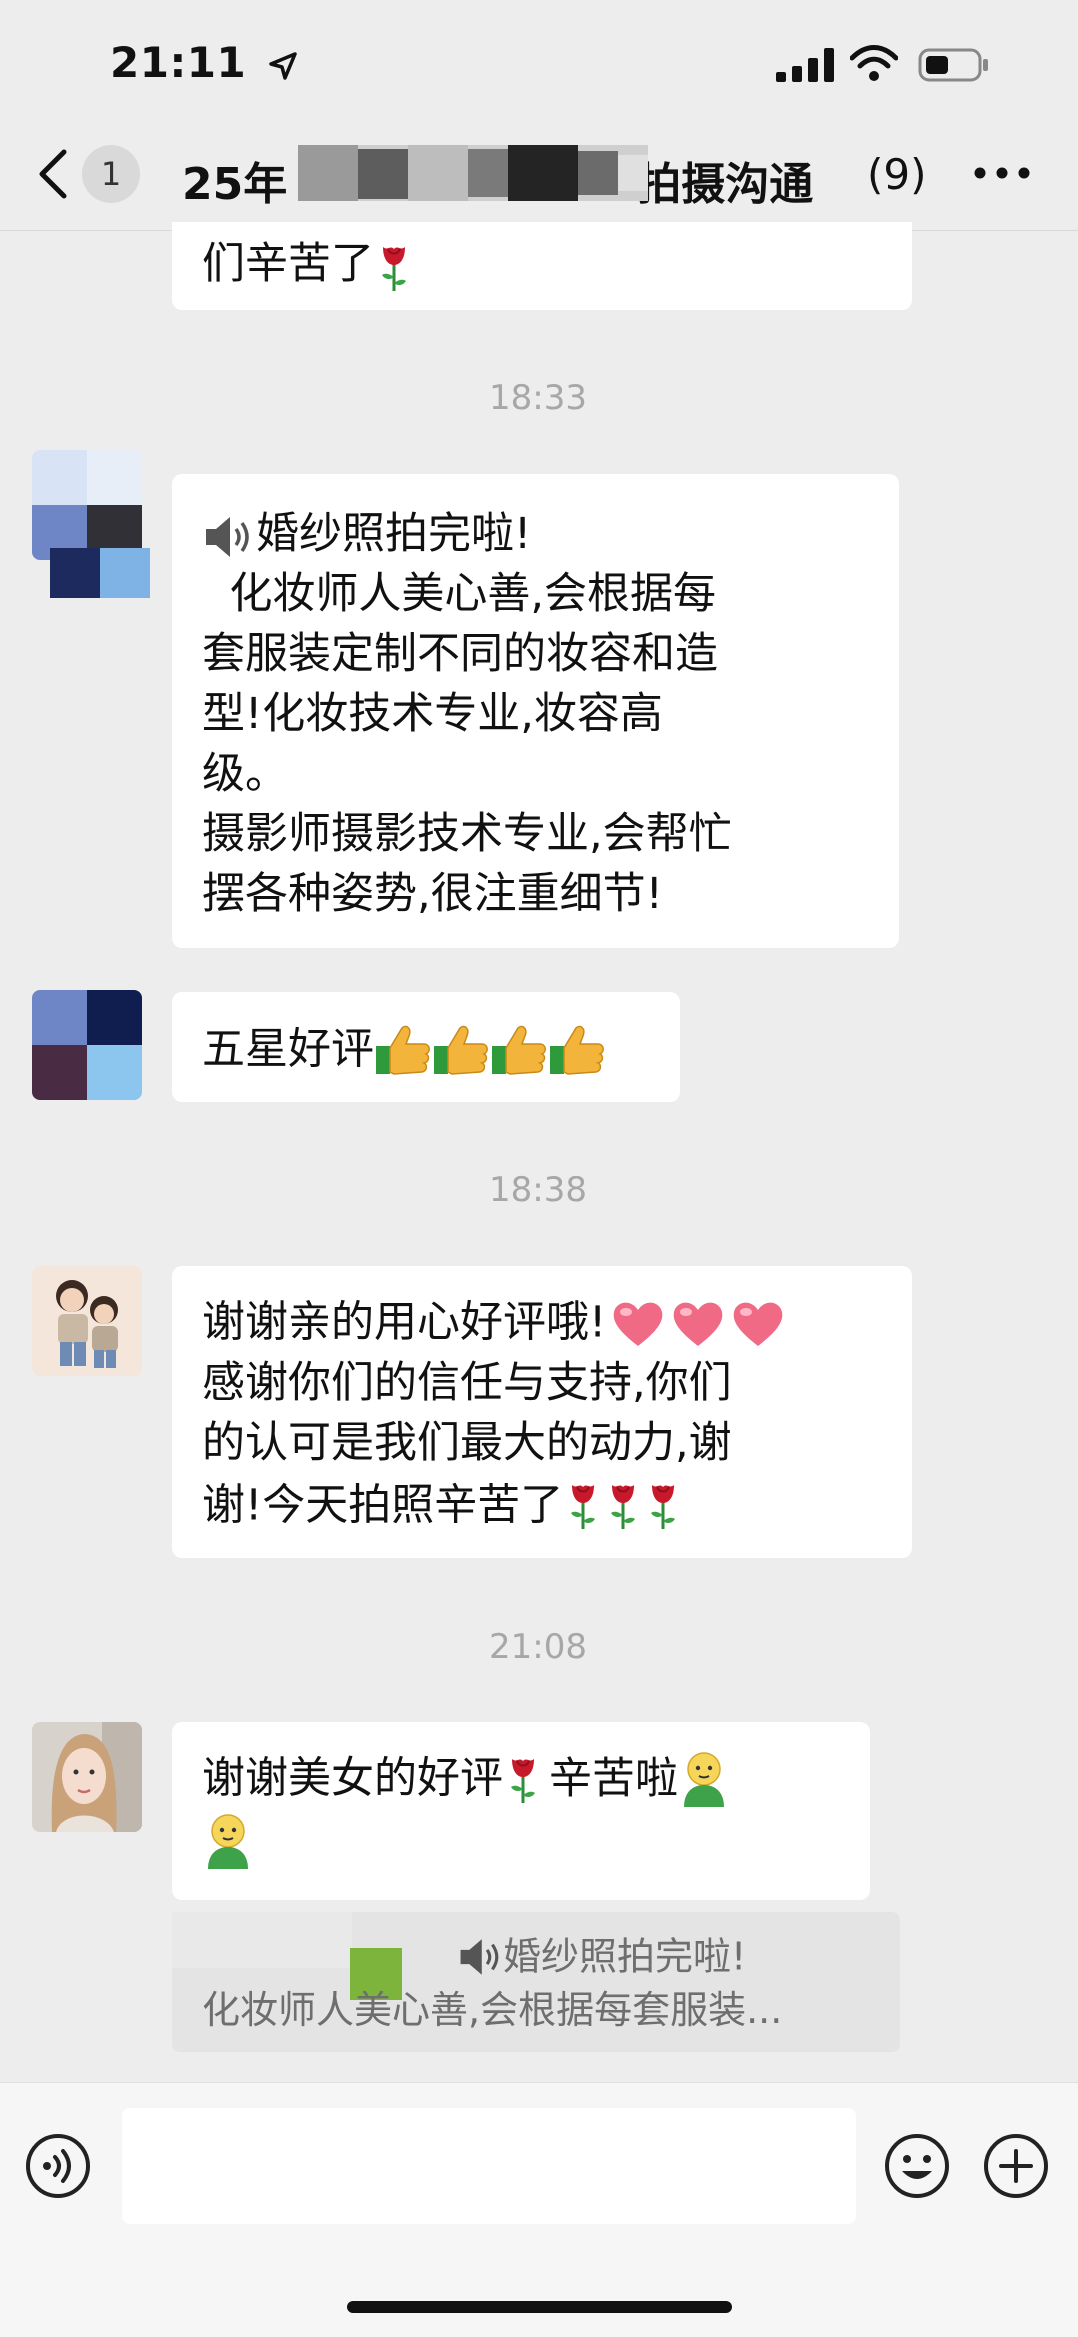  What do you see at coordinates (100, 573) in the screenshot?
I see `avatar-lower-mosaic` at bounding box center [100, 573].